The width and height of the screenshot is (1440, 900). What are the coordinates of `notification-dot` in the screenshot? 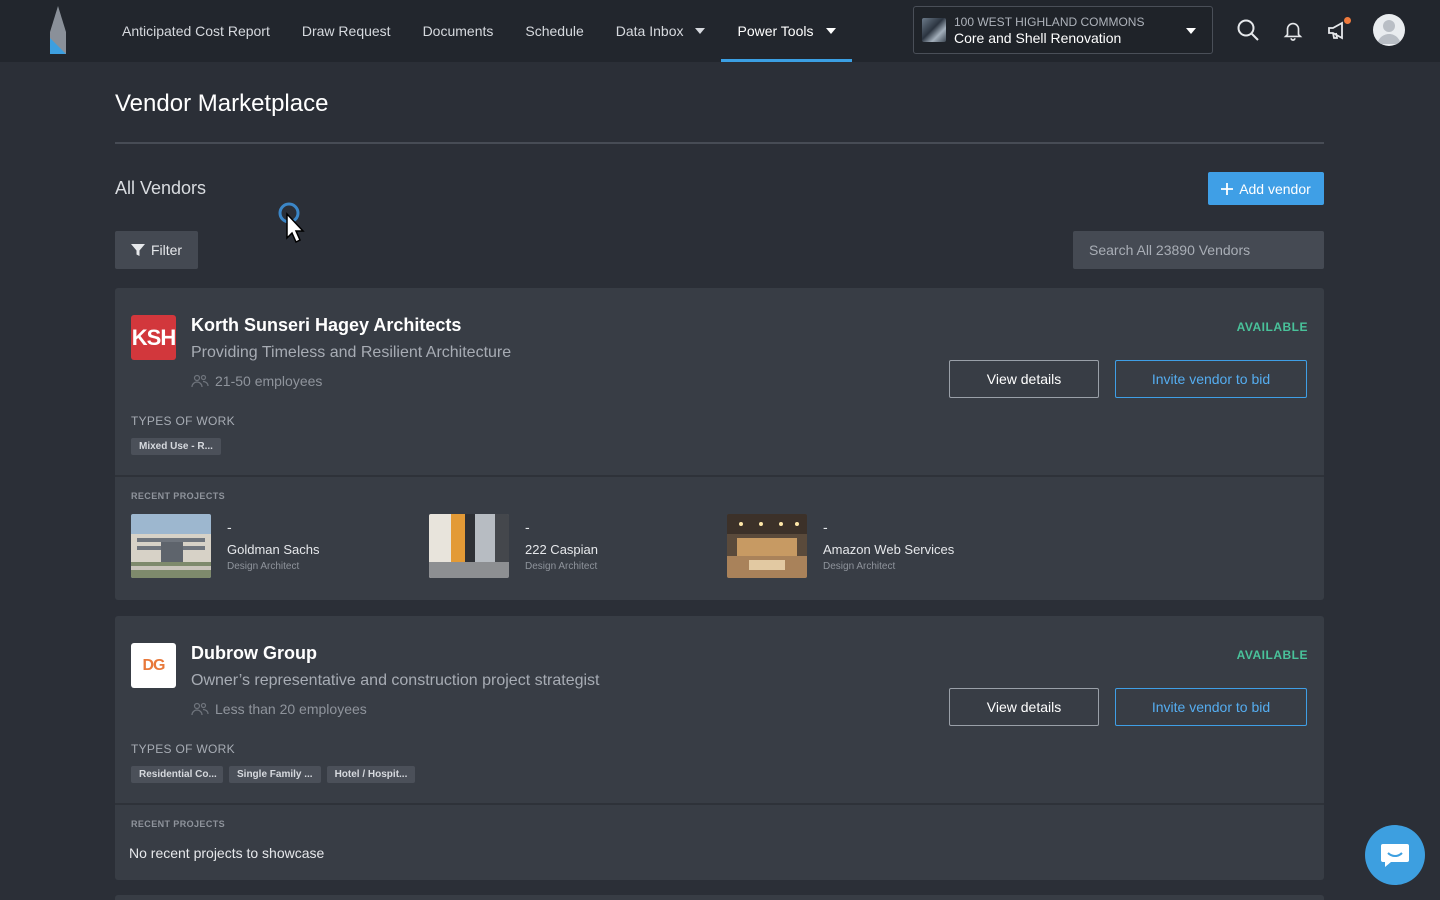 It's located at (1347, 20).